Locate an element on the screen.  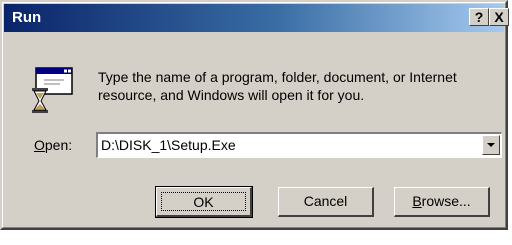
dropdown-arrow-icon is located at coordinates (491, 145).